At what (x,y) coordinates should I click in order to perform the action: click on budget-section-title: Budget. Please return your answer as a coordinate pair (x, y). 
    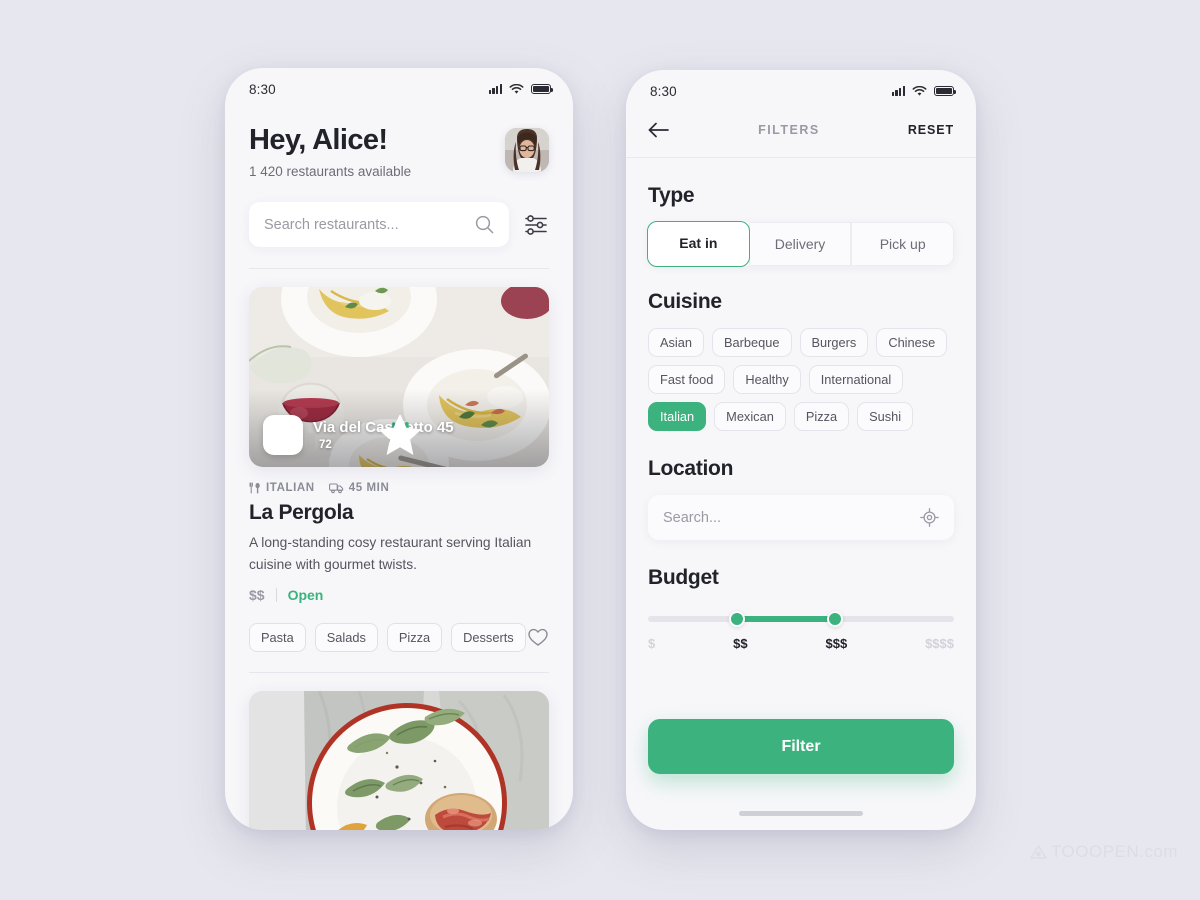
    Looking at the image, I should click on (683, 577).